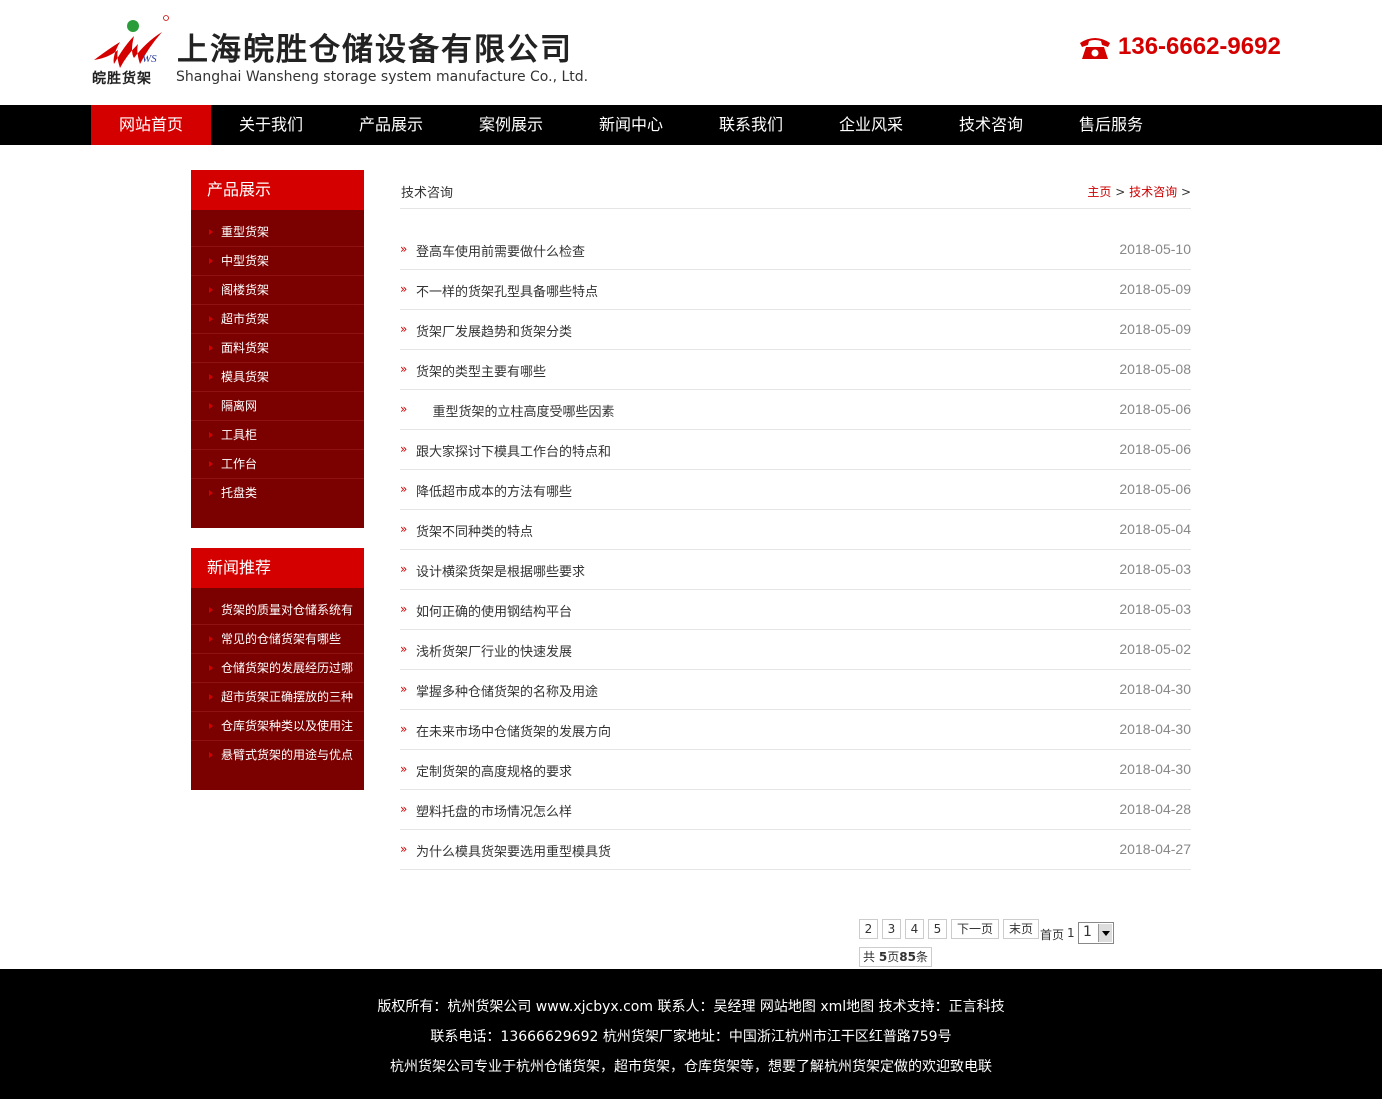  What do you see at coordinates (515, 410) in the screenshot?
I see `article-title: 重型货架的立柱高度受哪些因素` at bounding box center [515, 410].